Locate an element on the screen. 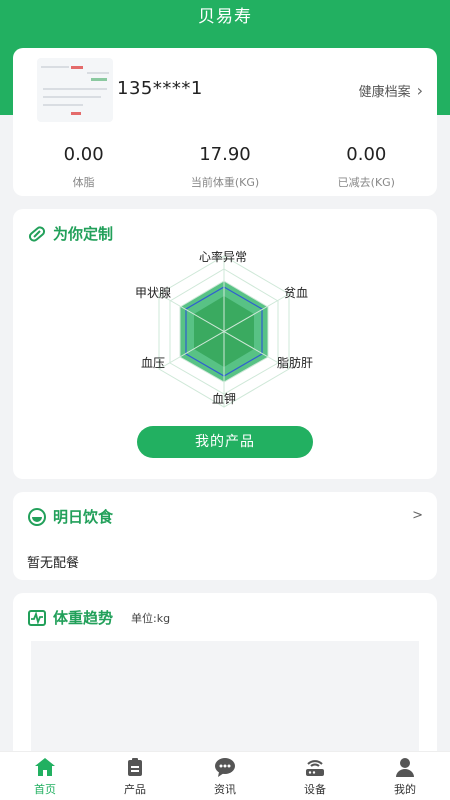 The height and width of the screenshot is (800, 450). avatar is located at coordinates (75, 90).